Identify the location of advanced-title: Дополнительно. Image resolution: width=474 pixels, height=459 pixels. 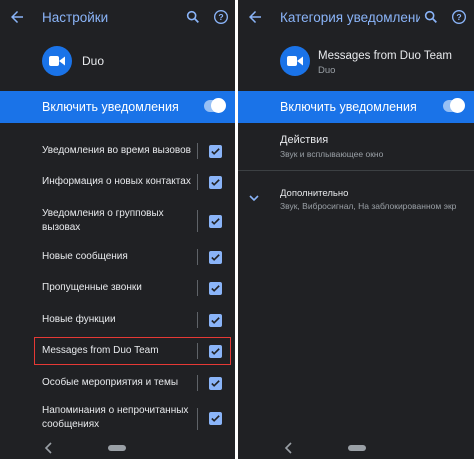
(314, 193).